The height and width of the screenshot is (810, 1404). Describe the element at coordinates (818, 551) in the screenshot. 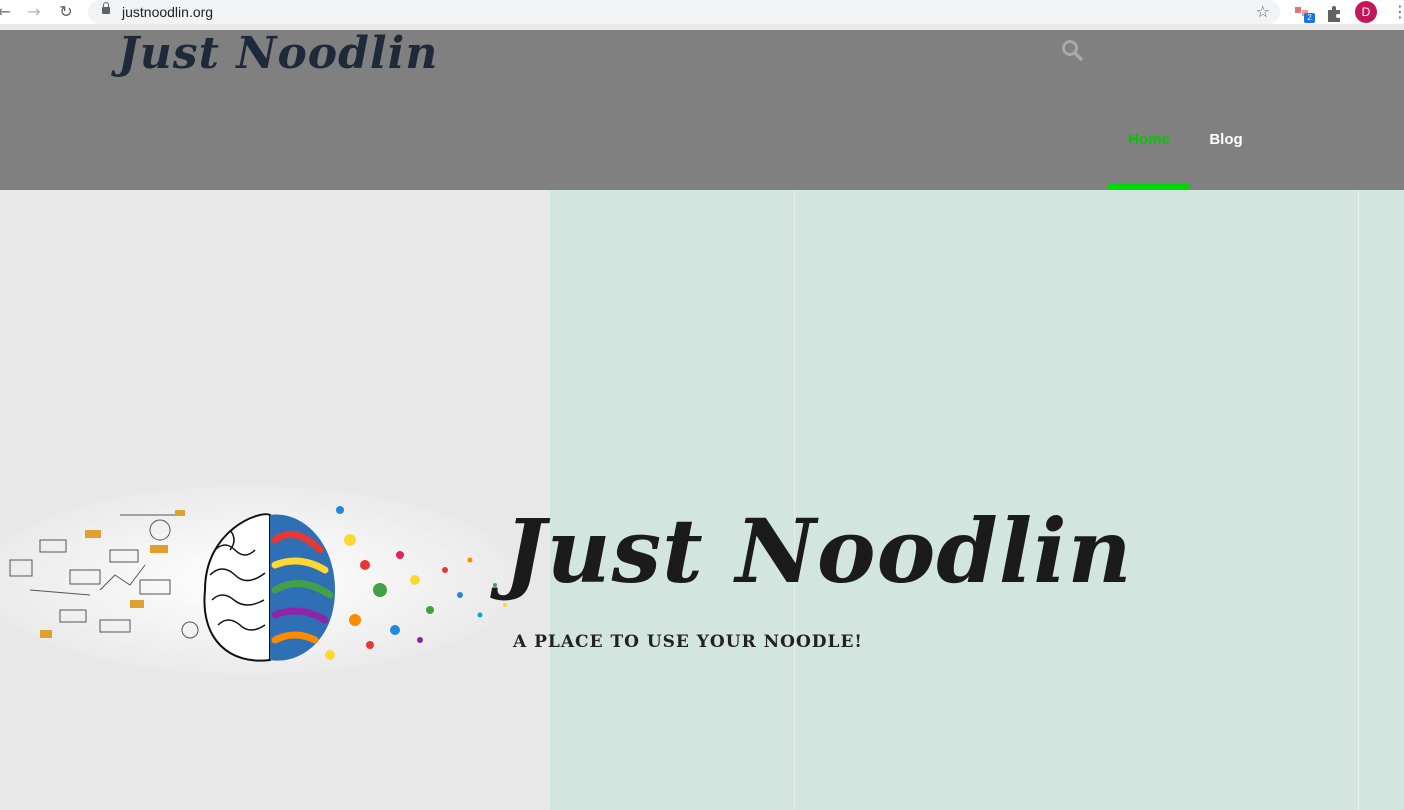

I see `hero-title: Just Noodlin` at that location.